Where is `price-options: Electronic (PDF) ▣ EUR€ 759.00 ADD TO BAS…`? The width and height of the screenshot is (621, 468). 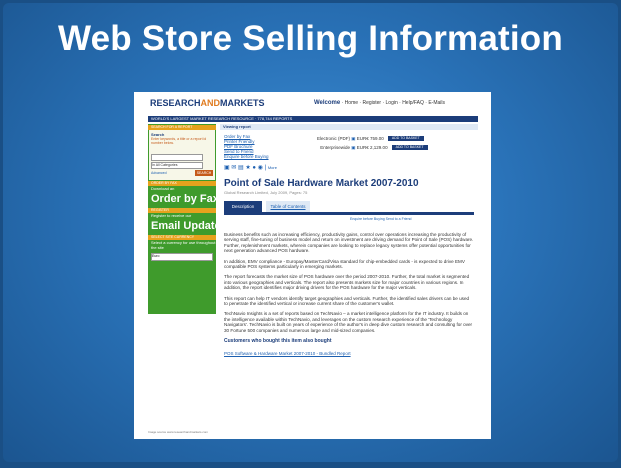 price-options: Electronic (PDF) ▣ EUR€ 759.00 ADD TO BAS… is located at coordinates (369, 143).